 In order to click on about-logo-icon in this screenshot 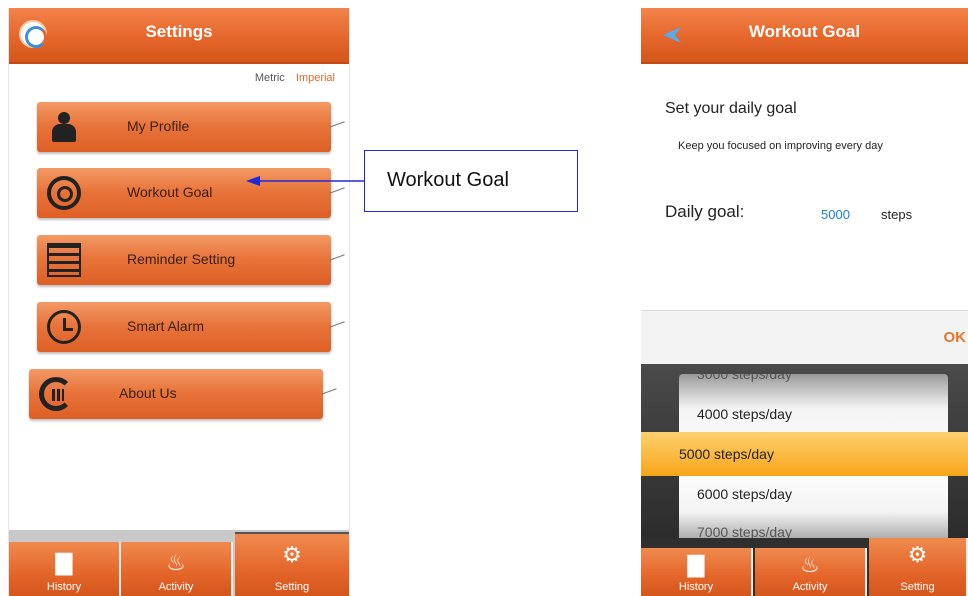, I will do `click(56, 394)`.